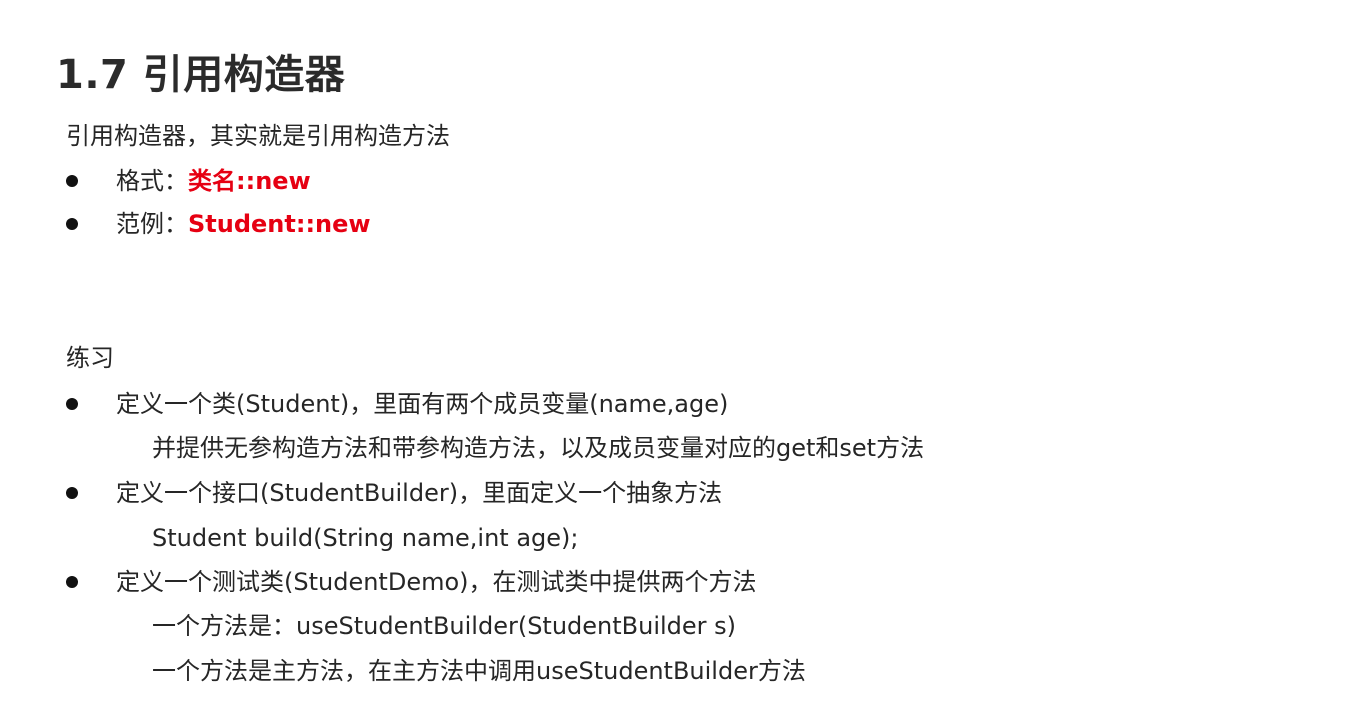 This screenshot has width=1354, height=726. I want to click on exercise-item-2-line2: Student build(String name,int age);, so click(365, 538).